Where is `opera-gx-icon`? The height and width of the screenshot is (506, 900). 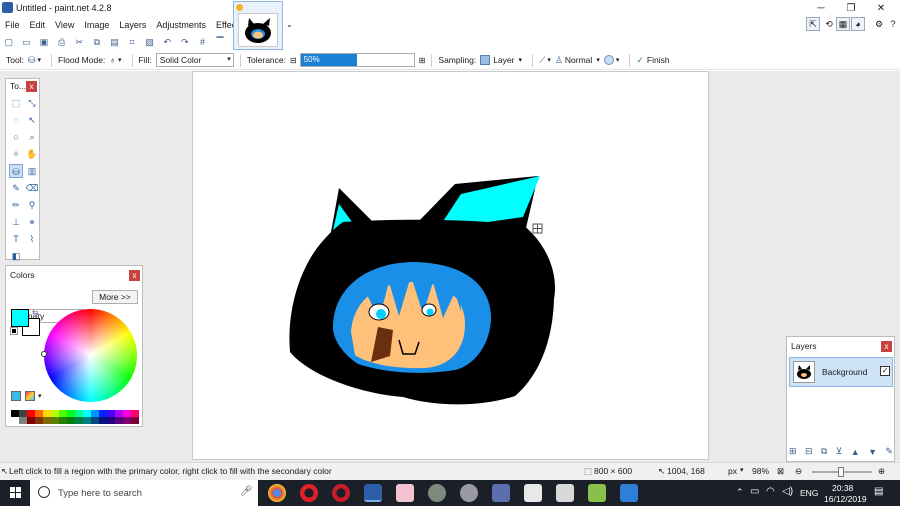
opera-gx-icon is located at coordinates (341, 493).